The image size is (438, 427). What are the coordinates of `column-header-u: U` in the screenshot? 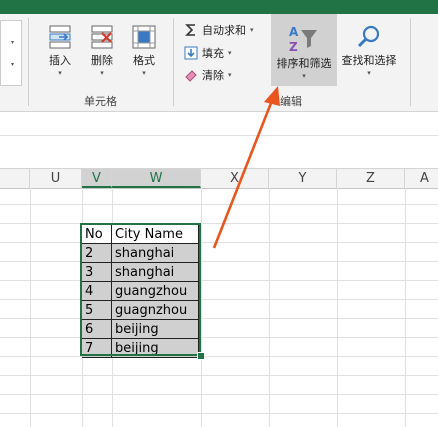 It's located at (56, 178).